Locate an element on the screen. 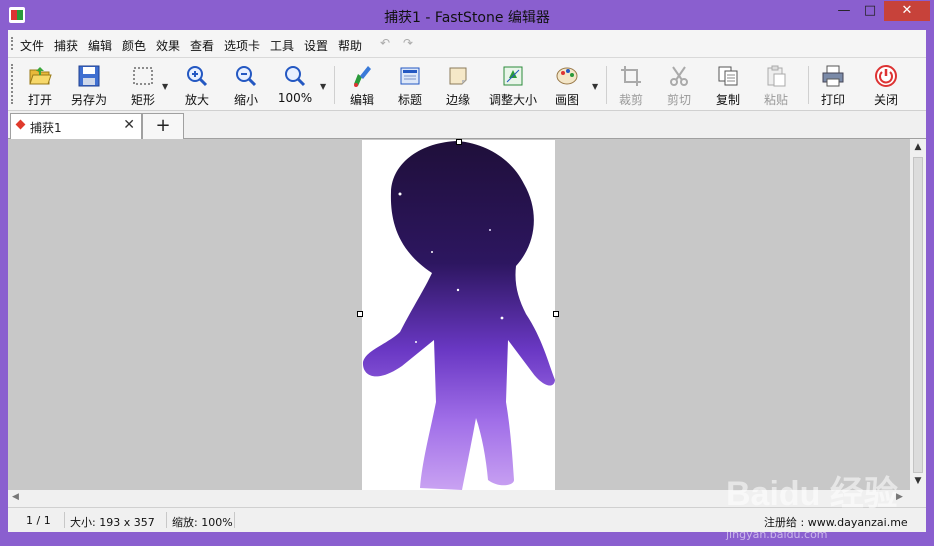 The width and height of the screenshot is (934, 546). resize-image-icon is located at coordinates (513, 76).